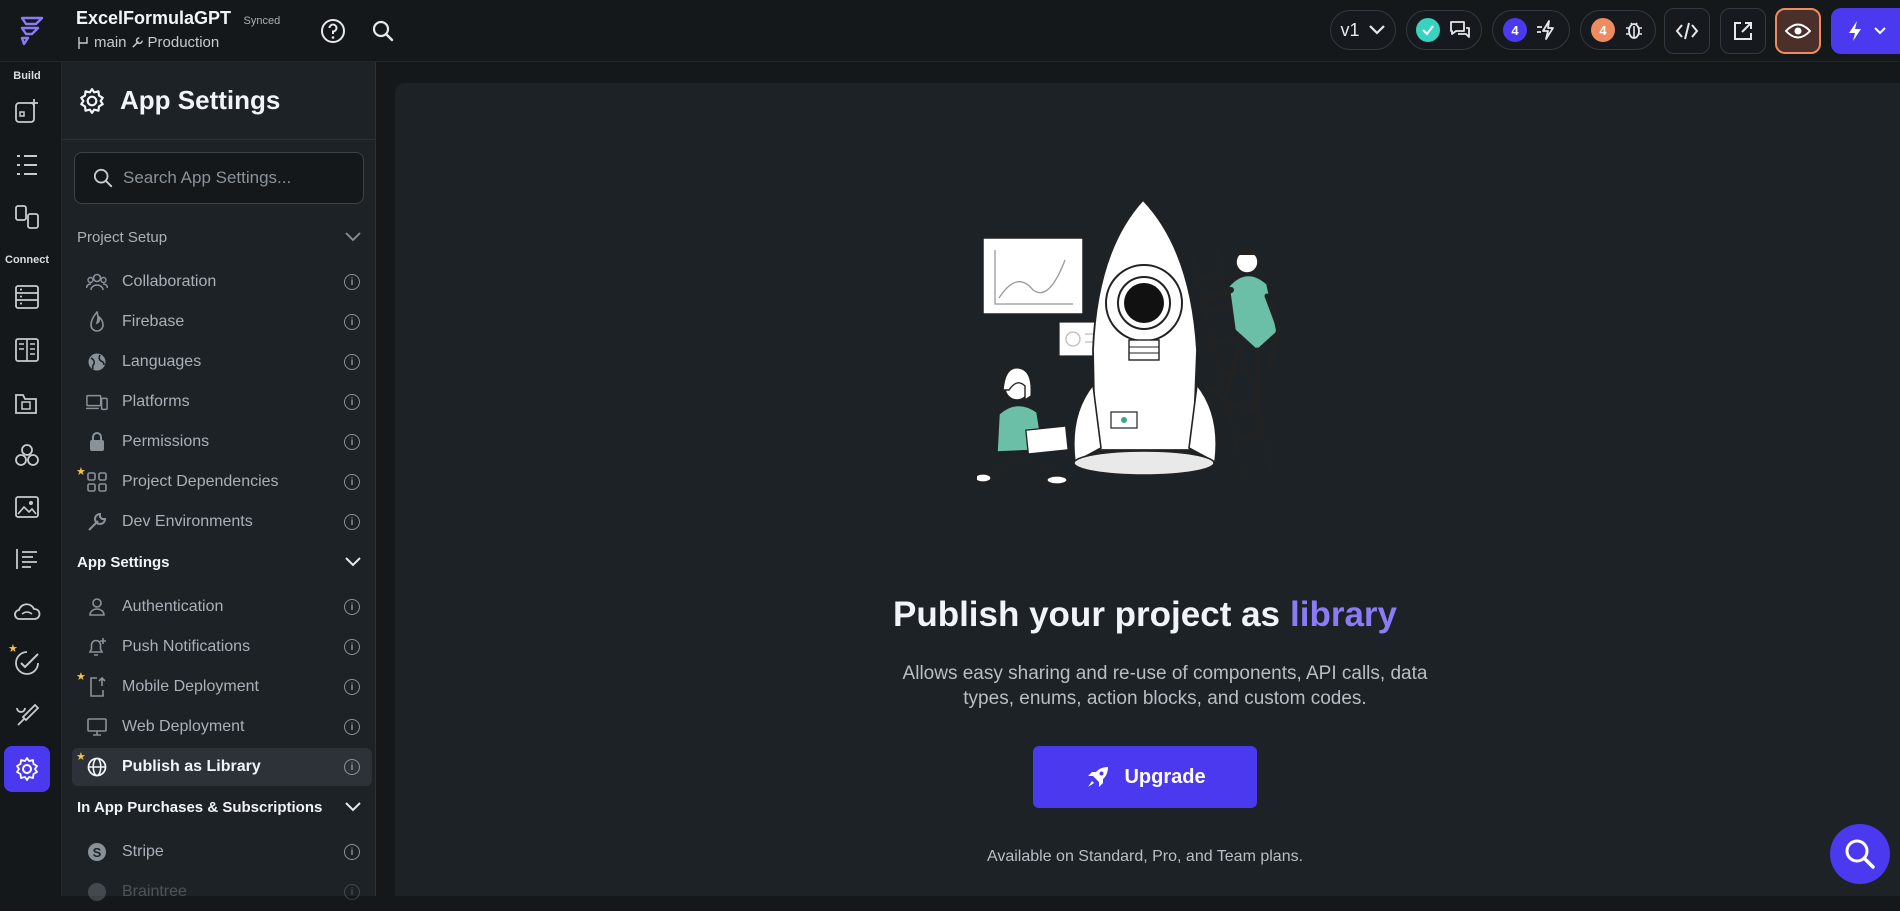 This screenshot has width=1900, height=911. Describe the element at coordinates (27, 769) in the screenshot. I see `settings-icon` at that location.